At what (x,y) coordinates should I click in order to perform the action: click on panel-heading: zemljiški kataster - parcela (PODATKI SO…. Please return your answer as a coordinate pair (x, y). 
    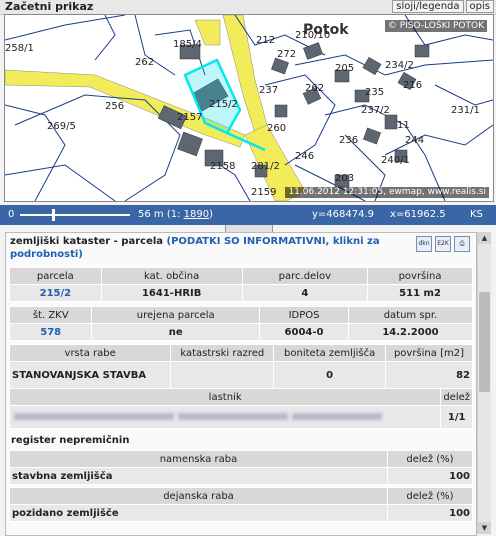
    Looking at the image, I should click on (195, 248).